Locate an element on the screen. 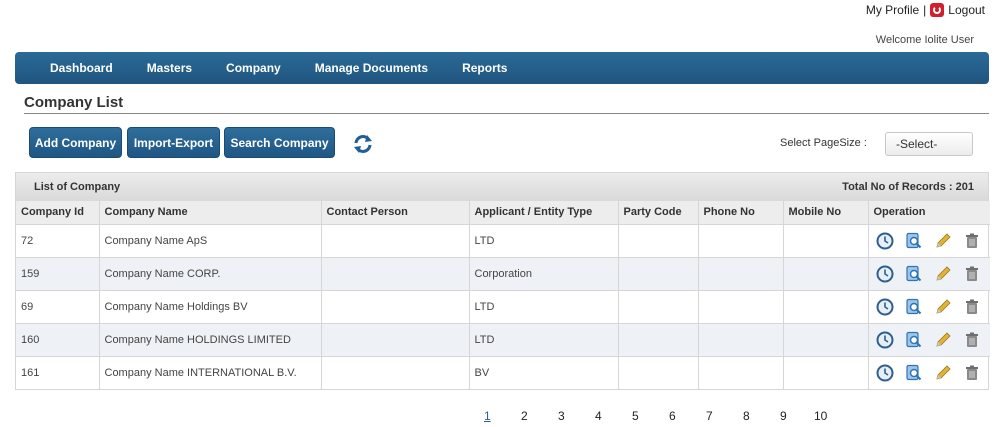 The width and height of the screenshot is (1000, 427). cell-company-id: 161 is located at coordinates (58, 372).